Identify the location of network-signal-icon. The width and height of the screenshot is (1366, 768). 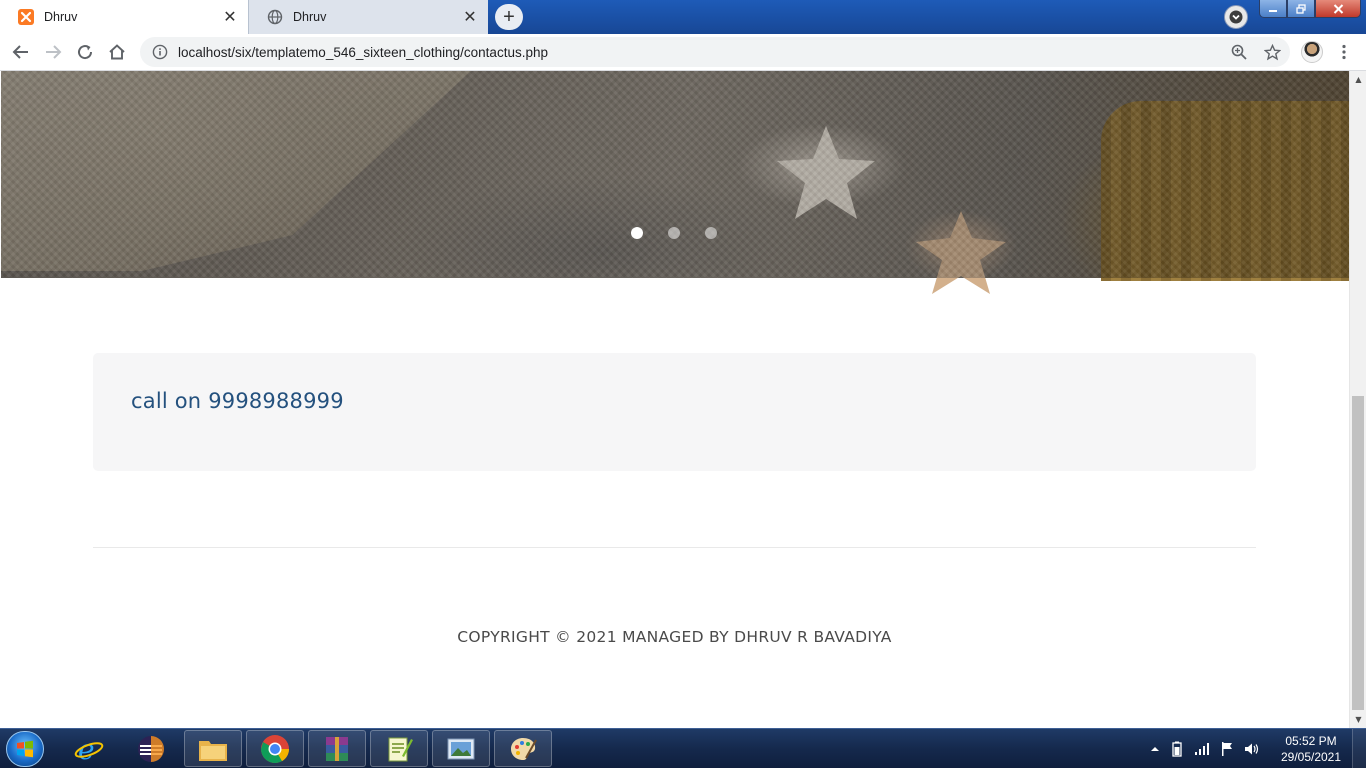
(1202, 749).